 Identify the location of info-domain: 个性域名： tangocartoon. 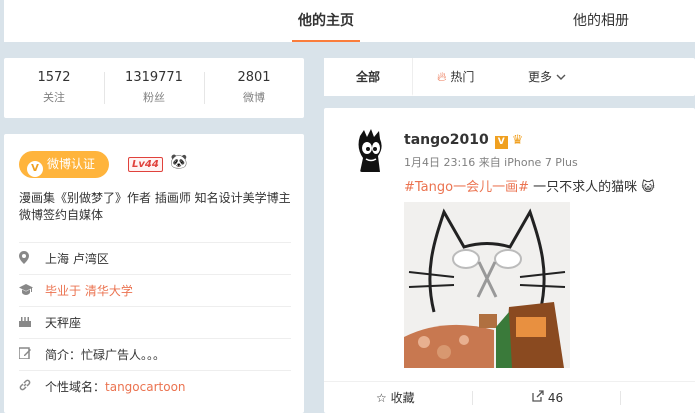
(155, 386).